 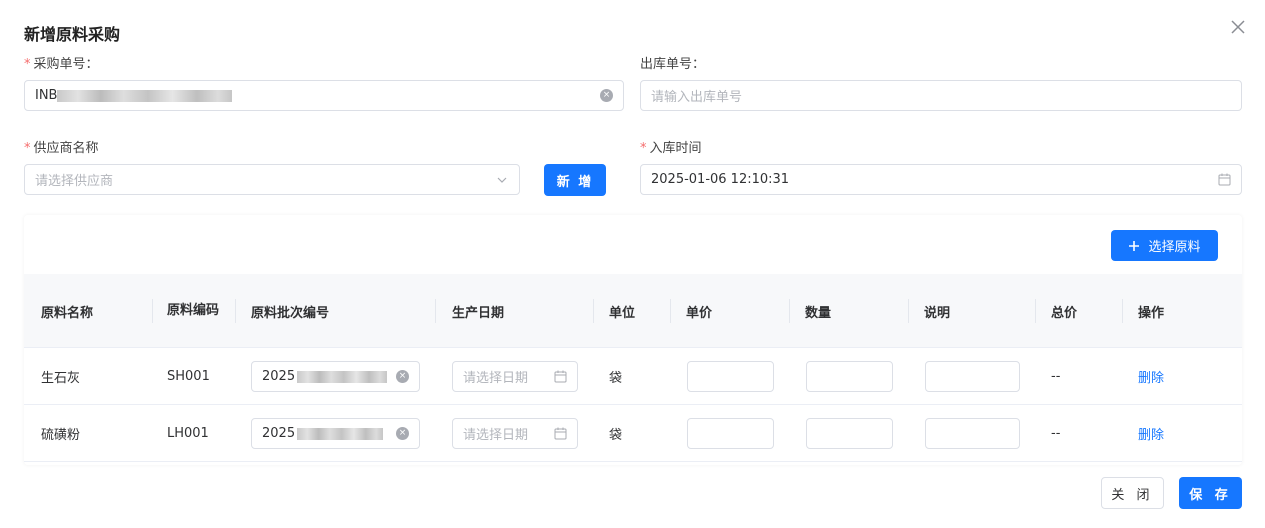 I want to click on select-material-button: 选择原料, so click(x=1164, y=245).